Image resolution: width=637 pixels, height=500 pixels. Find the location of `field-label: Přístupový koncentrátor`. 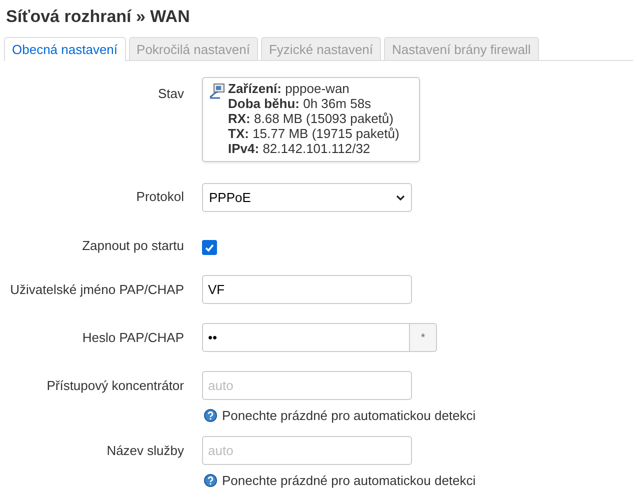

field-label: Přístupový koncentrátor is located at coordinates (115, 385).